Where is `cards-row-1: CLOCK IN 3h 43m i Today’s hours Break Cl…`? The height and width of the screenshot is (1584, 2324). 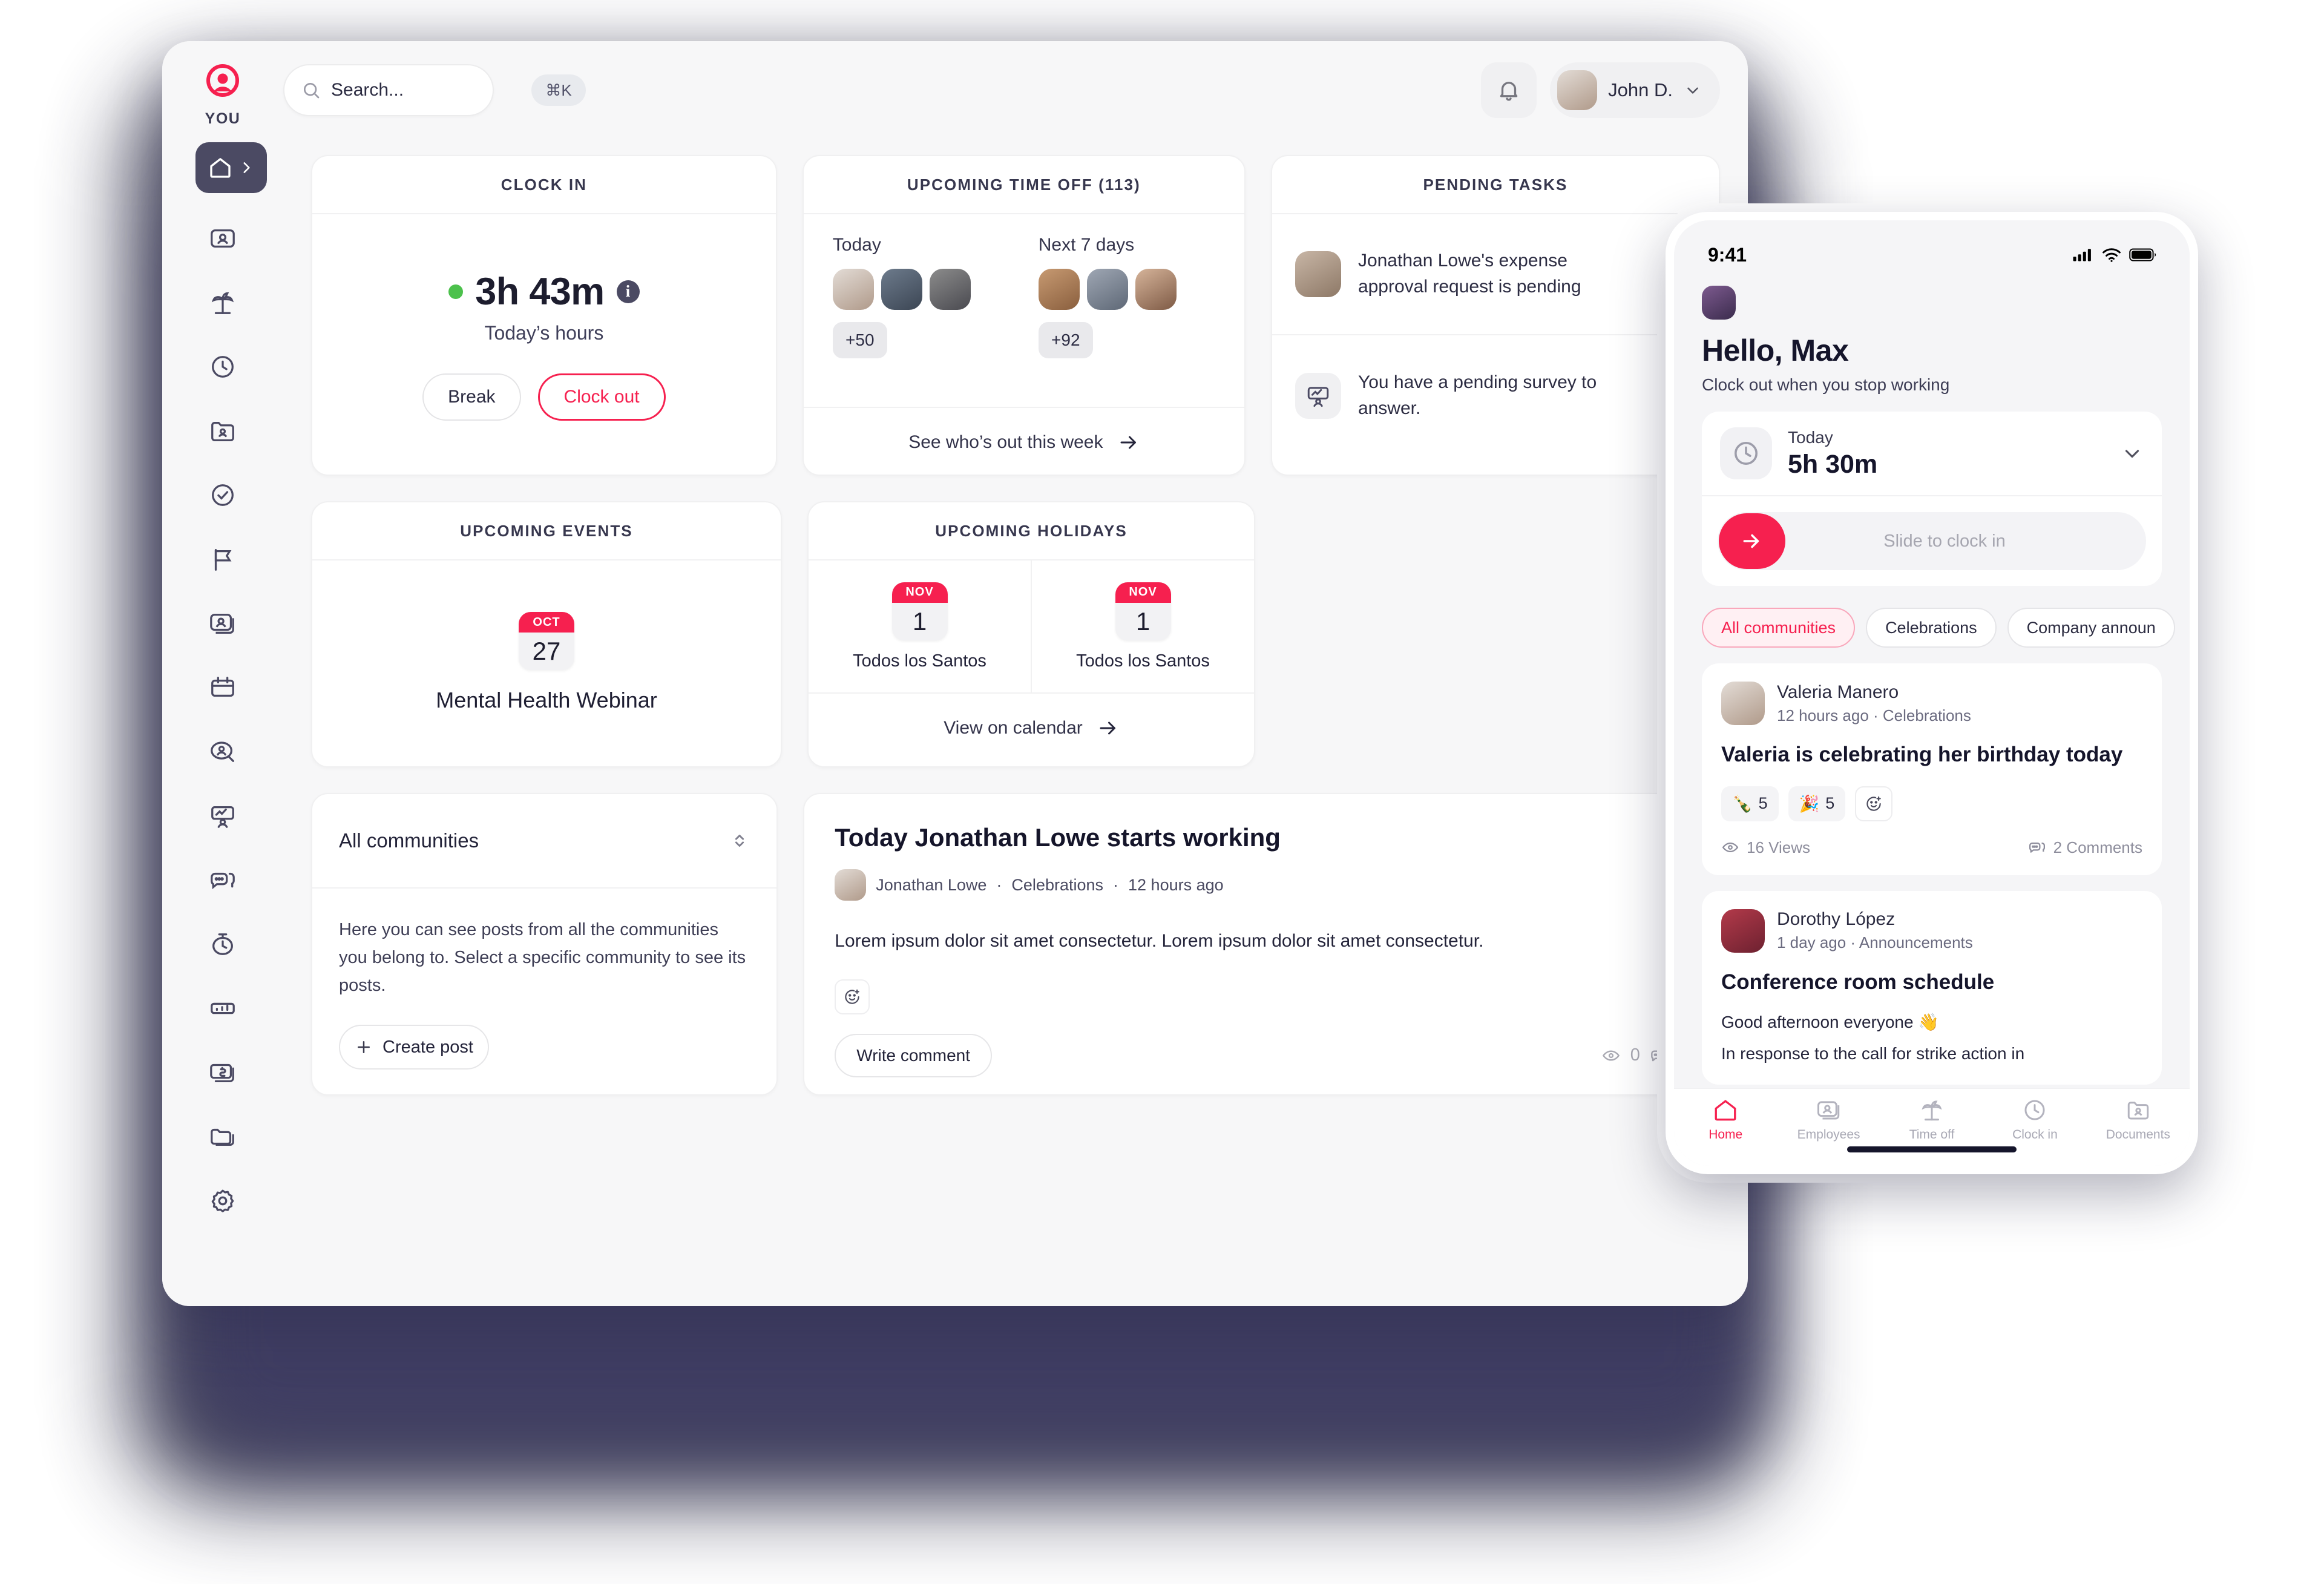
cards-row-1: CLOCK IN 3h 43m i Today’s hours Break Cl… is located at coordinates (1015, 315).